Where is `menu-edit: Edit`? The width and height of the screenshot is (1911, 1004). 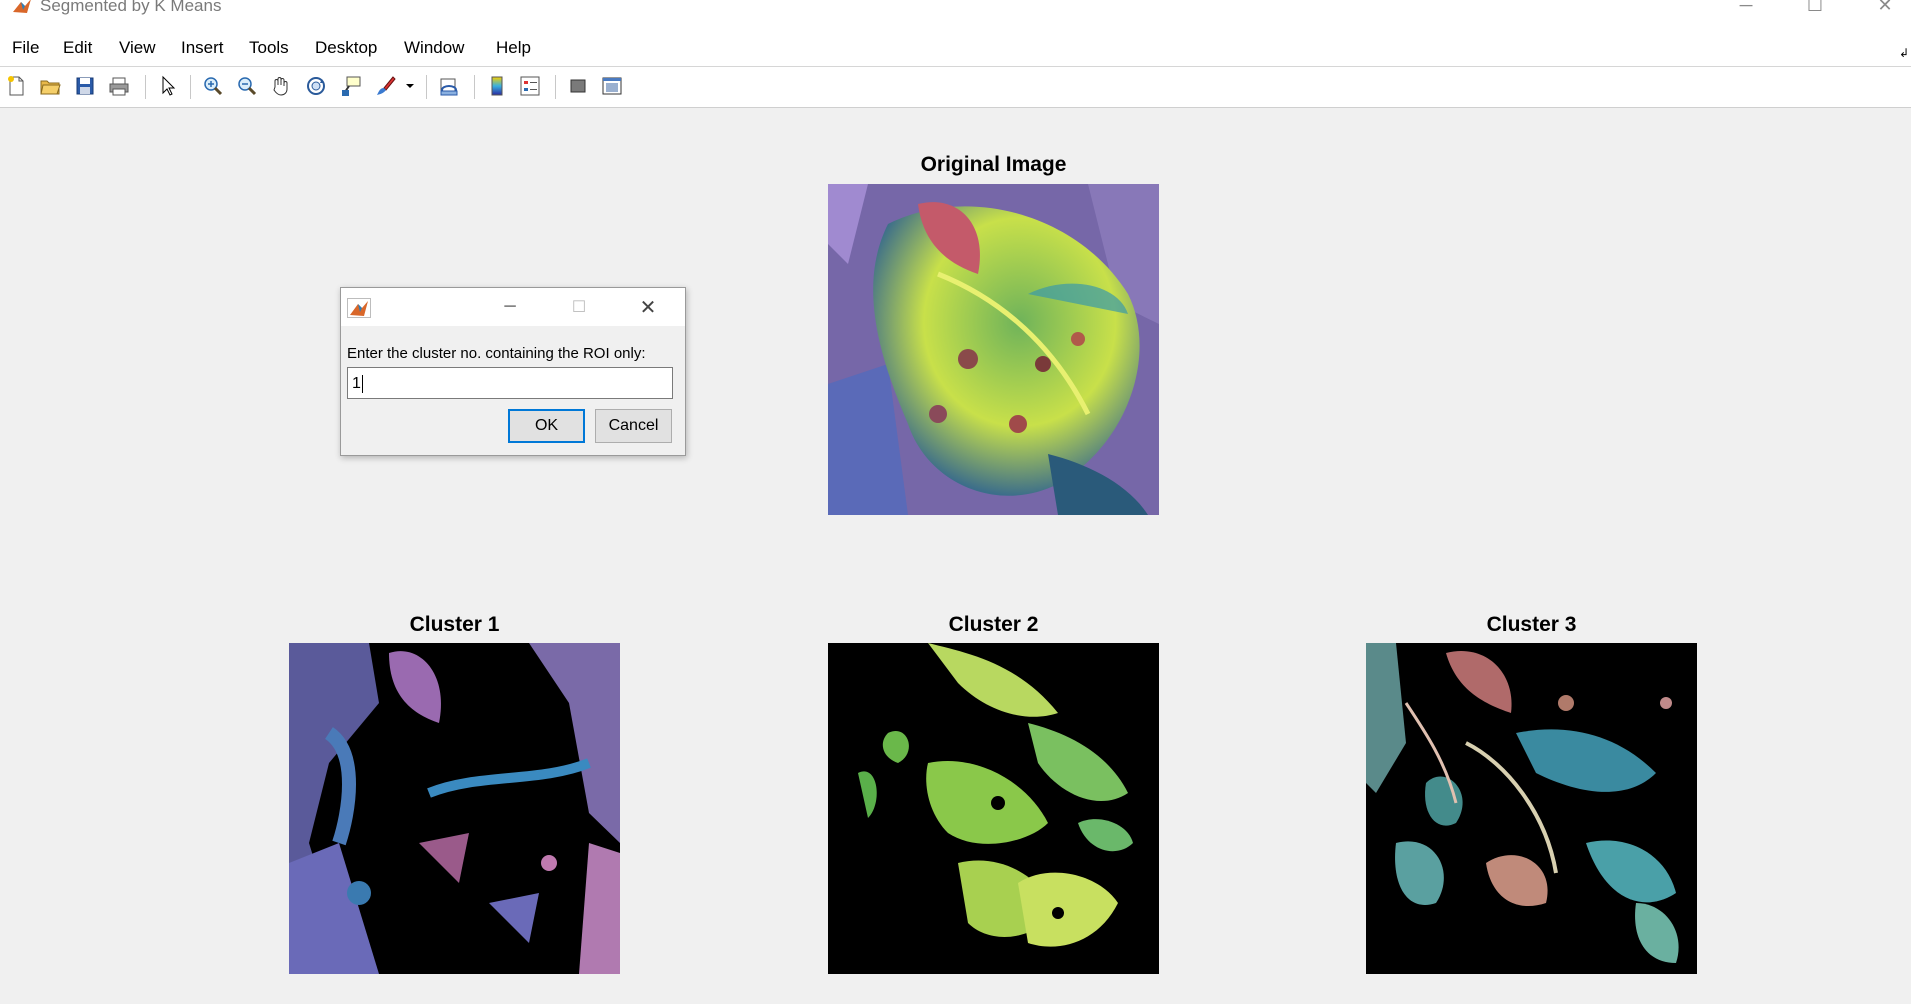 menu-edit: Edit is located at coordinates (77, 48).